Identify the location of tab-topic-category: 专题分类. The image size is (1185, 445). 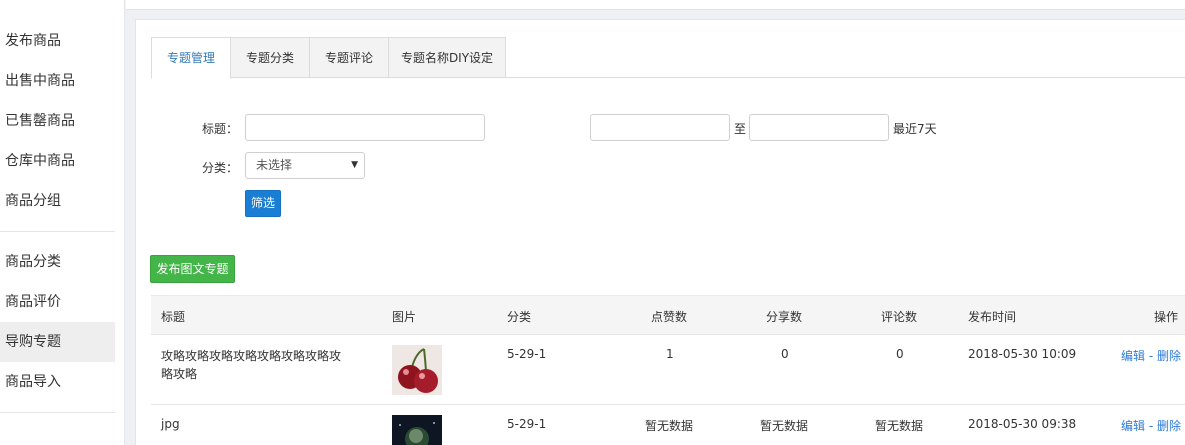
(270, 57).